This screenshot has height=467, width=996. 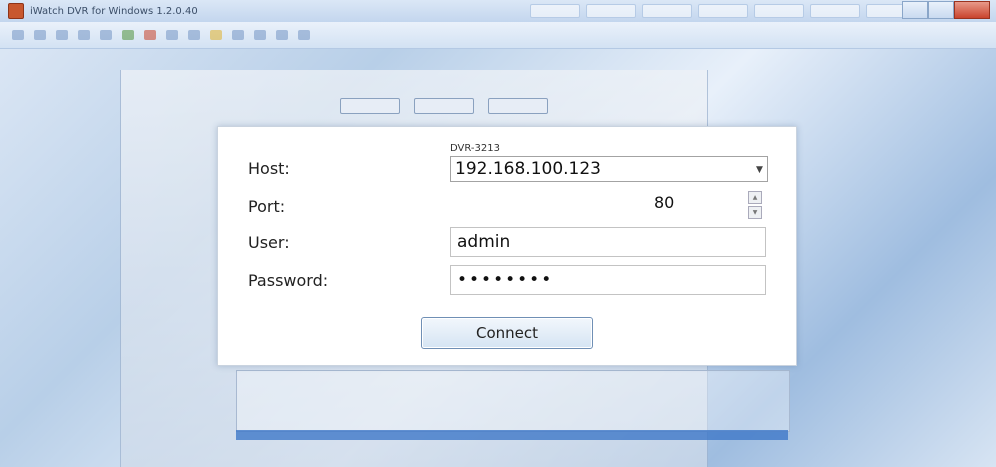 I want to click on title-bar: iWatch DVR for Windows 1.2.0.40, so click(x=498, y=11).